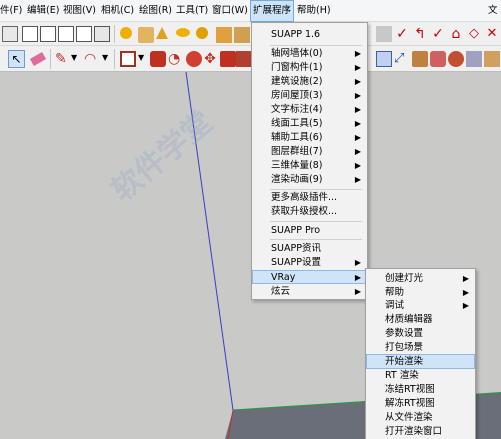 The width and height of the screenshot is (501, 439). What do you see at coordinates (438, 34) in the screenshot?
I see `check-red-icon: ✓` at bounding box center [438, 34].